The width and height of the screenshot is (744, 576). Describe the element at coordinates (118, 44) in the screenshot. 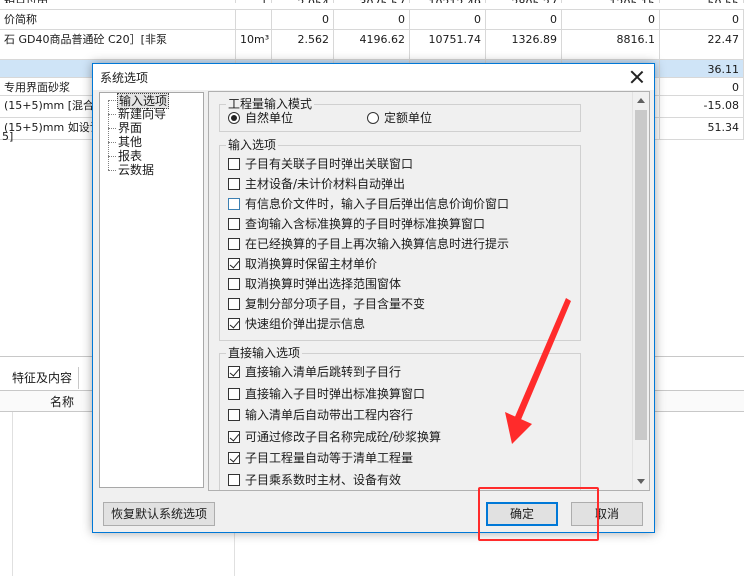

I see `table-cell: 石 GD40商品普通砼 C20］[非泵` at that location.